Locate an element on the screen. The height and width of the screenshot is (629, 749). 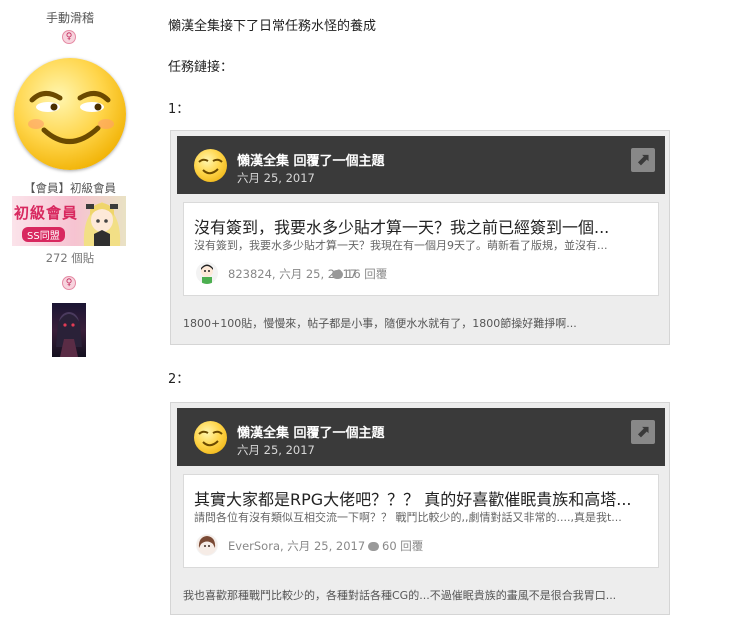
post-text-line: 懶漢全集接下了日常任務水怪的養成 is located at coordinates (272, 26).